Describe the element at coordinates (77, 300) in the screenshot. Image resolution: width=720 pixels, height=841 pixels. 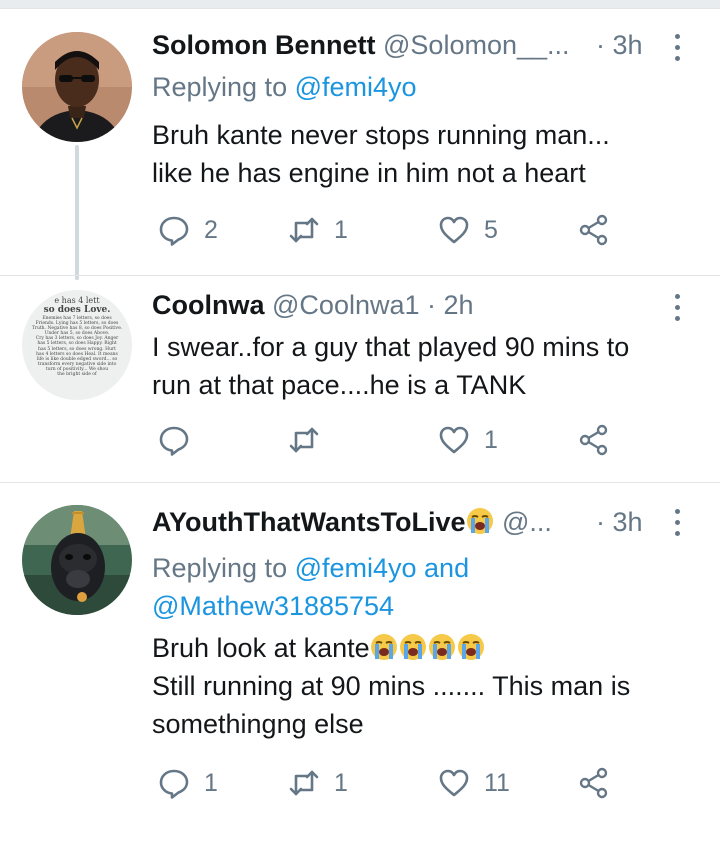
I see `avatar-text: e has 4 lett` at that location.